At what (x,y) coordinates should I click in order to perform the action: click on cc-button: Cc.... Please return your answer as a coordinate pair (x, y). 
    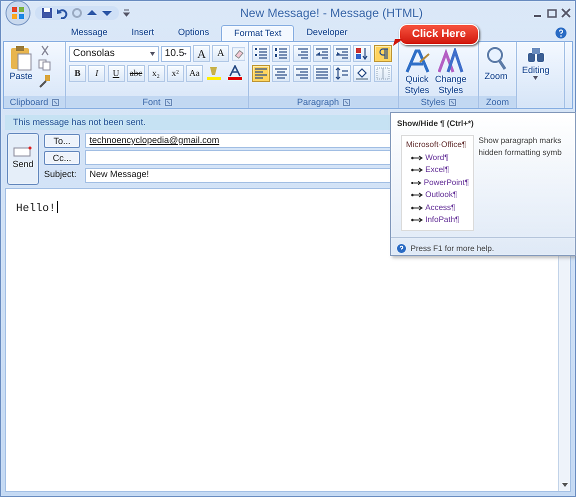
    Looking at the image, I should click on (62, 157).